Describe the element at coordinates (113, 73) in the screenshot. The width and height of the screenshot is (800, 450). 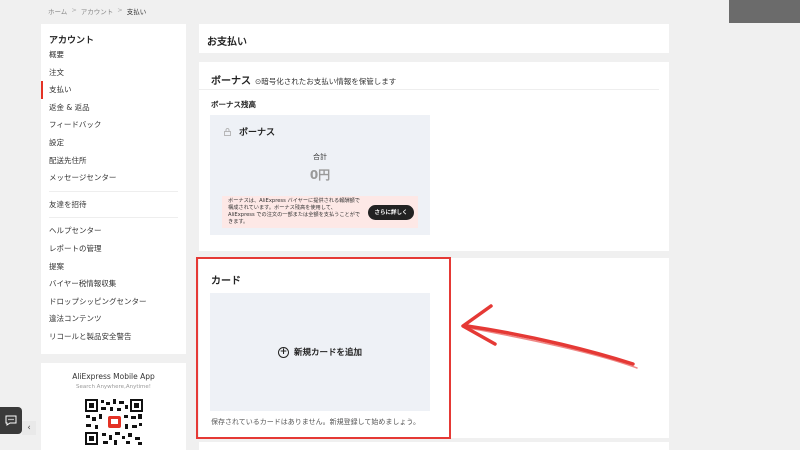
I see `sidebar-item-orders: 注文` at that location.